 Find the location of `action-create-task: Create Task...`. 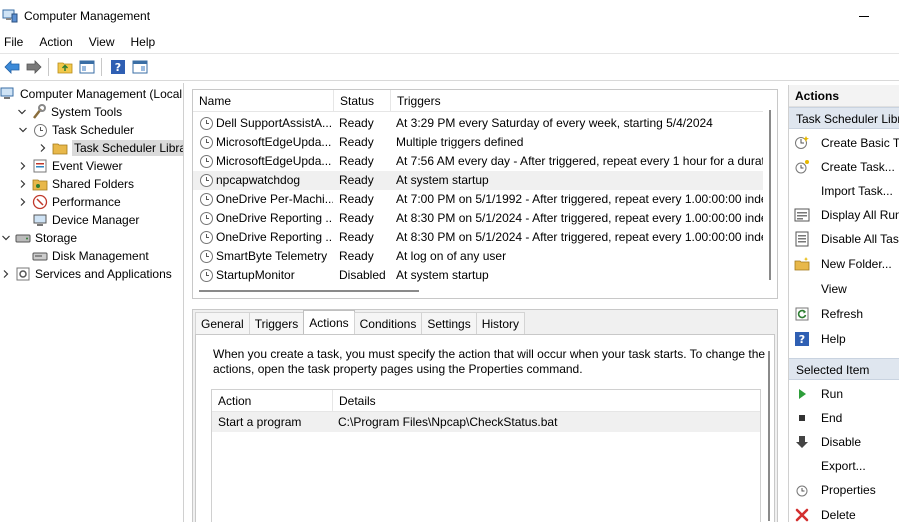

action-create-task: Create Task... is located at coordinates (844, 167).